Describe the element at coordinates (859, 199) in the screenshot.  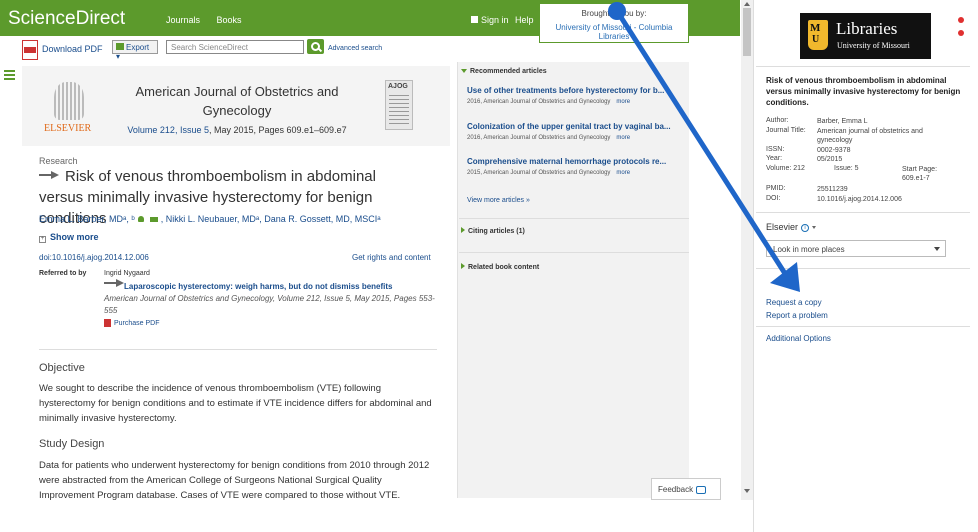
I see `doi-value: 10.1016/j.ajog.2014.12.006` at that location.